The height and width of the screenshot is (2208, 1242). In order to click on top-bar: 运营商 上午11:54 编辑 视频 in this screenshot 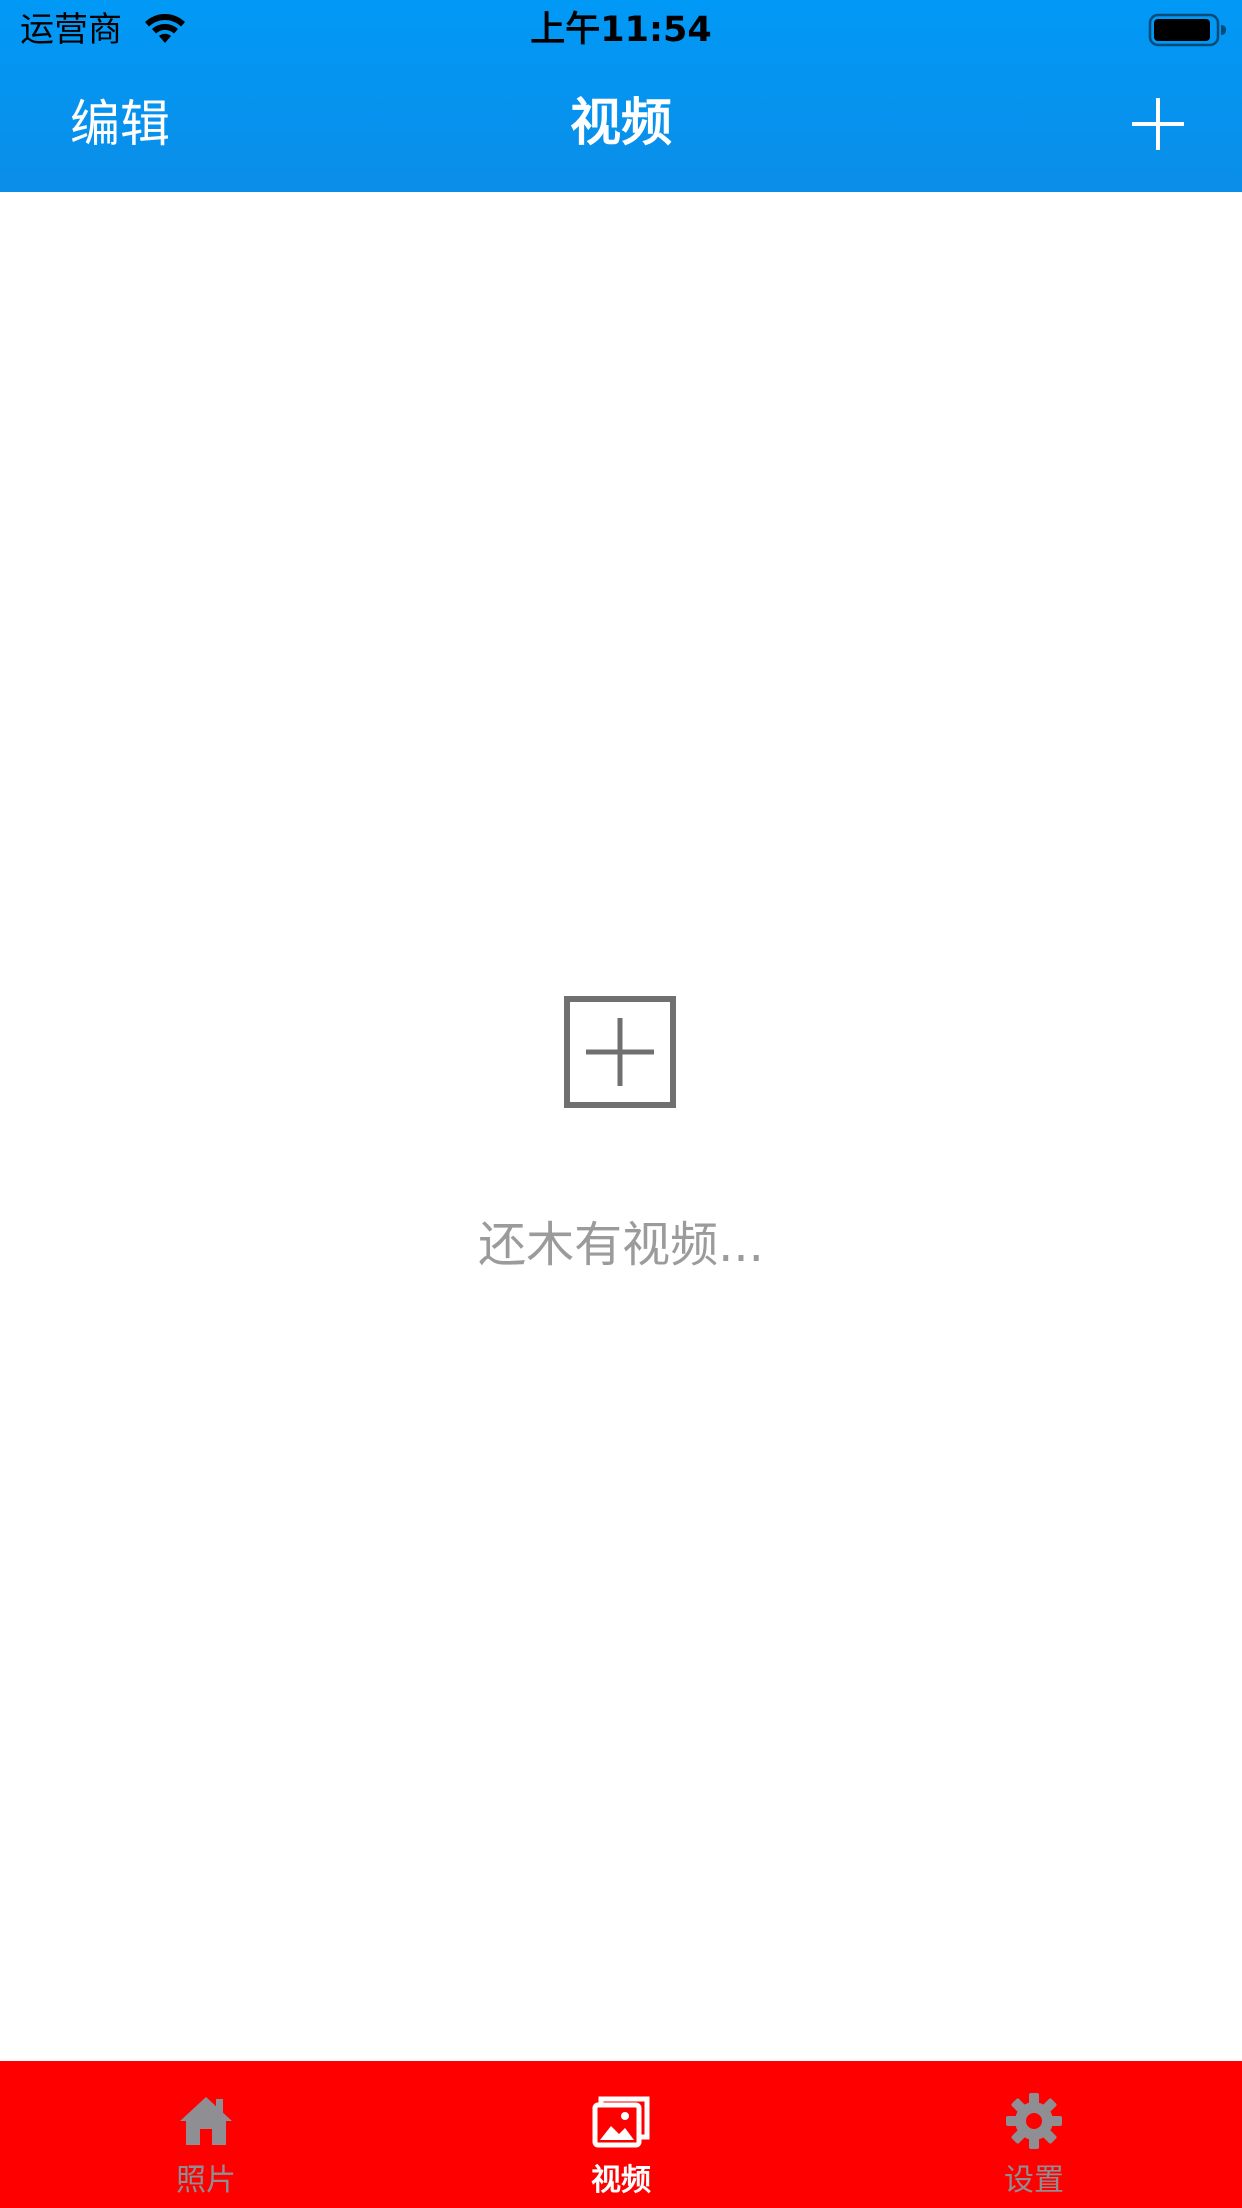, I will do `click(621, 96)`.